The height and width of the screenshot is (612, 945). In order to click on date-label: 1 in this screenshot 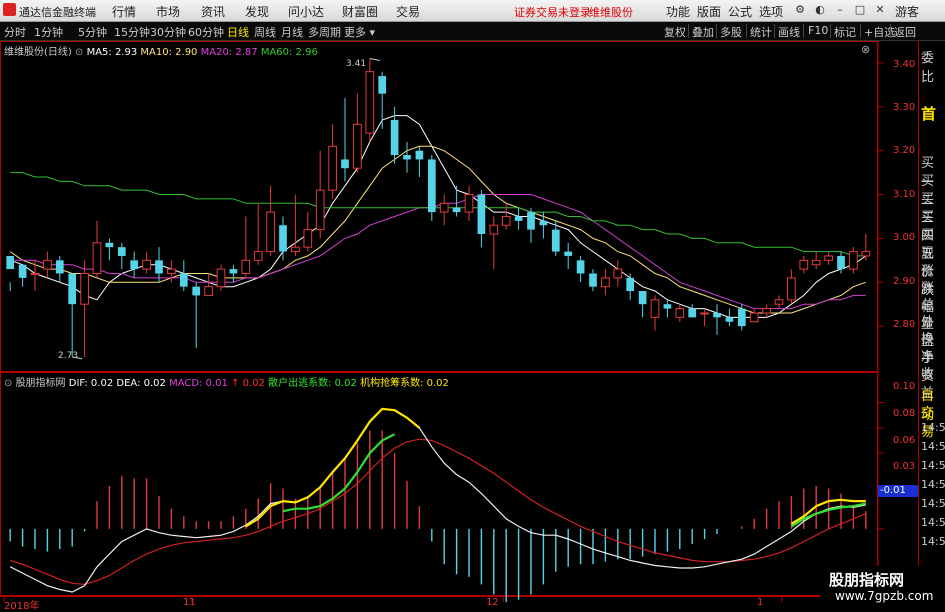, I will do `click(760, 602)`.